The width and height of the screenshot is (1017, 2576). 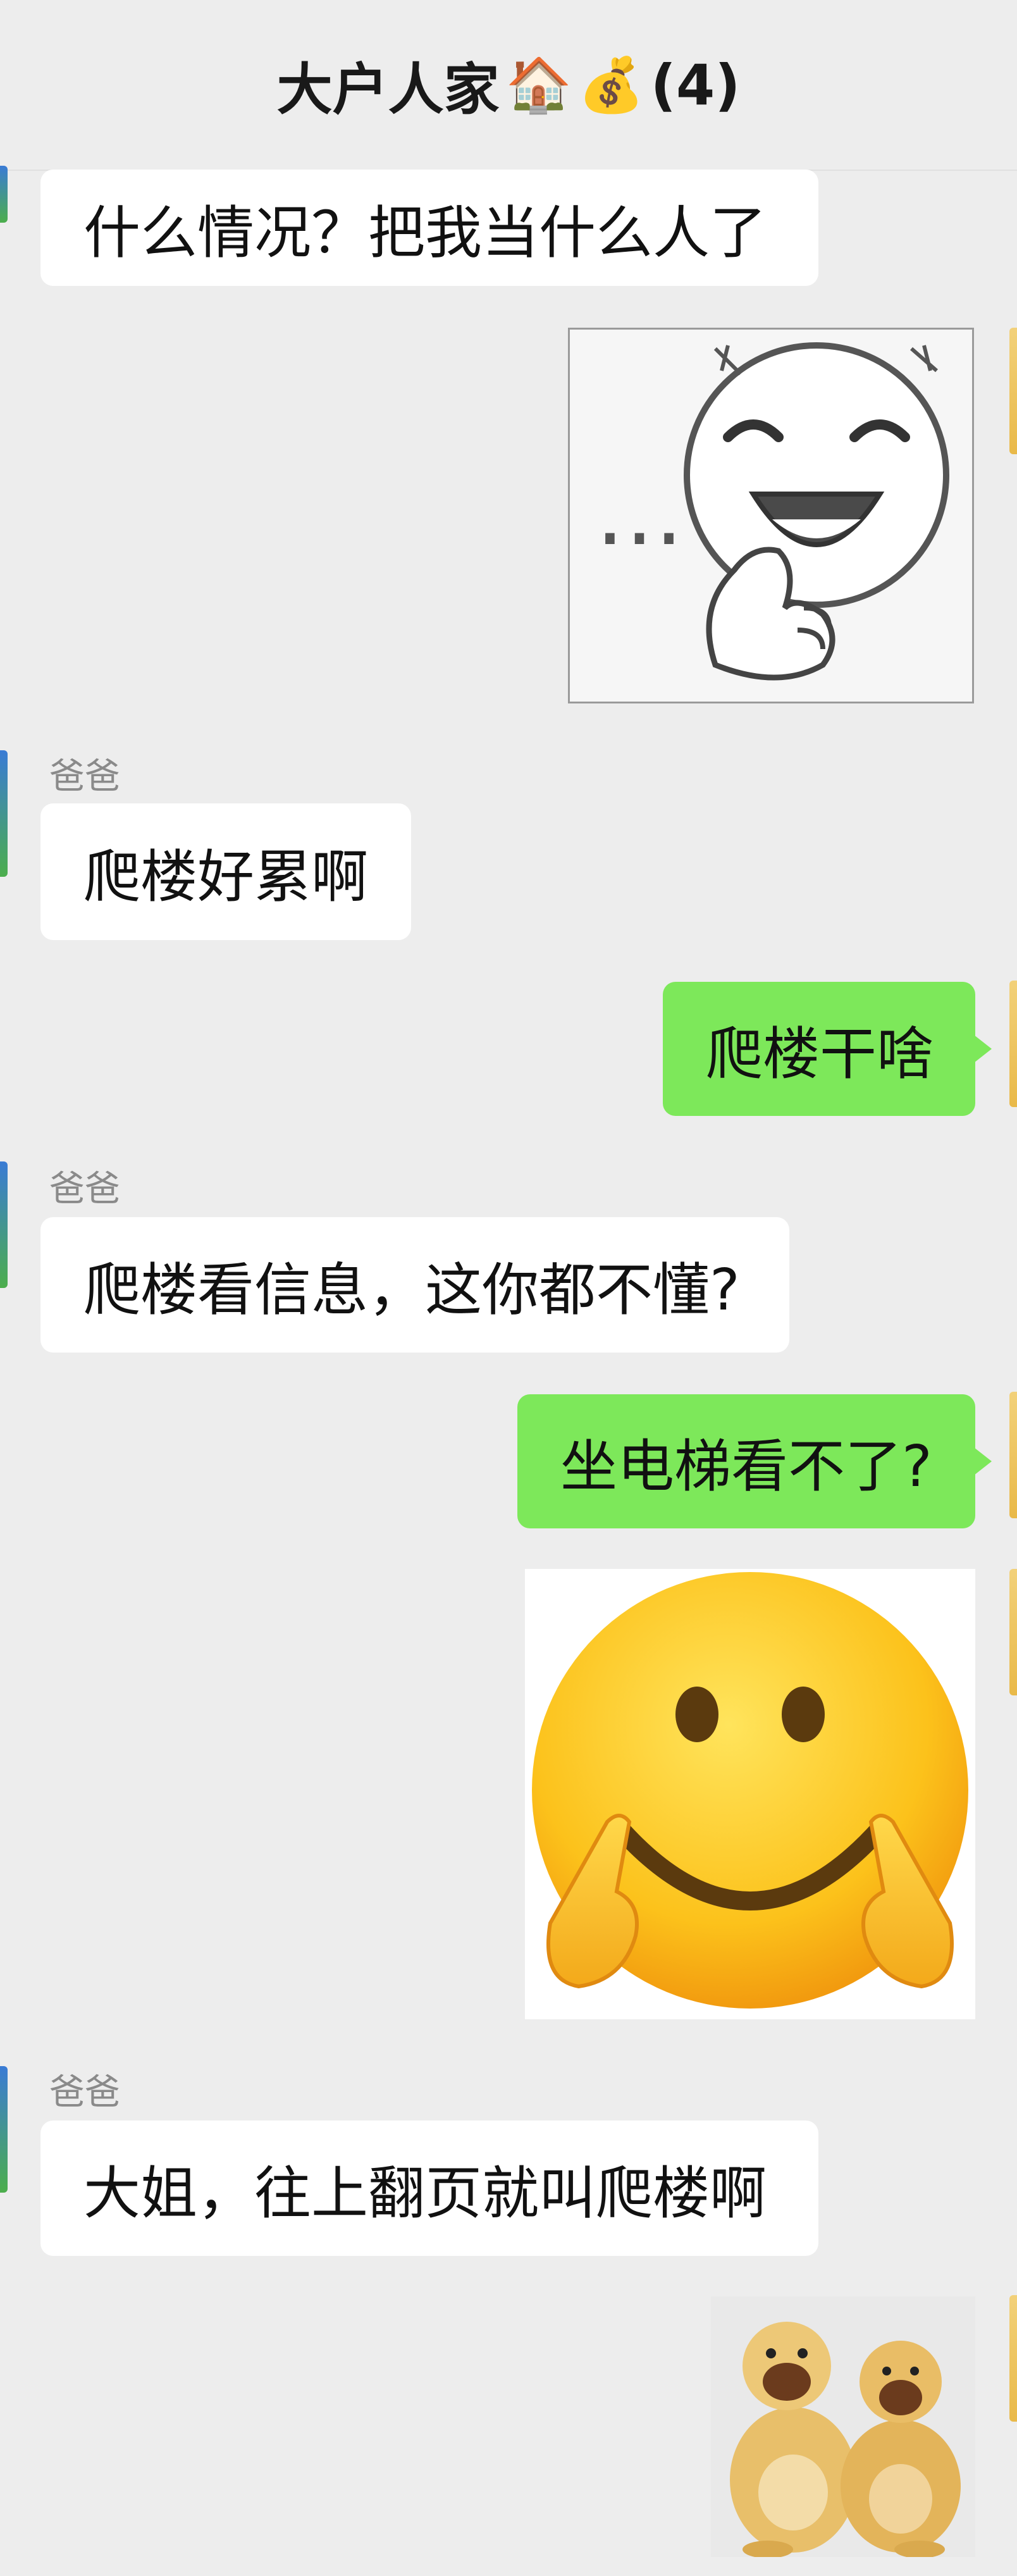 What do you see at coordinates (425, 2194) in the screenshot?
I see `message-text: 大姐，往上翻页就叫爬楼啊` at bounding box center [425, 2194].